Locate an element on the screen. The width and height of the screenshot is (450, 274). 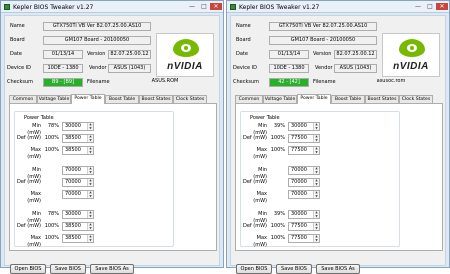
board-label: Board is located at coordinates (17, 40).